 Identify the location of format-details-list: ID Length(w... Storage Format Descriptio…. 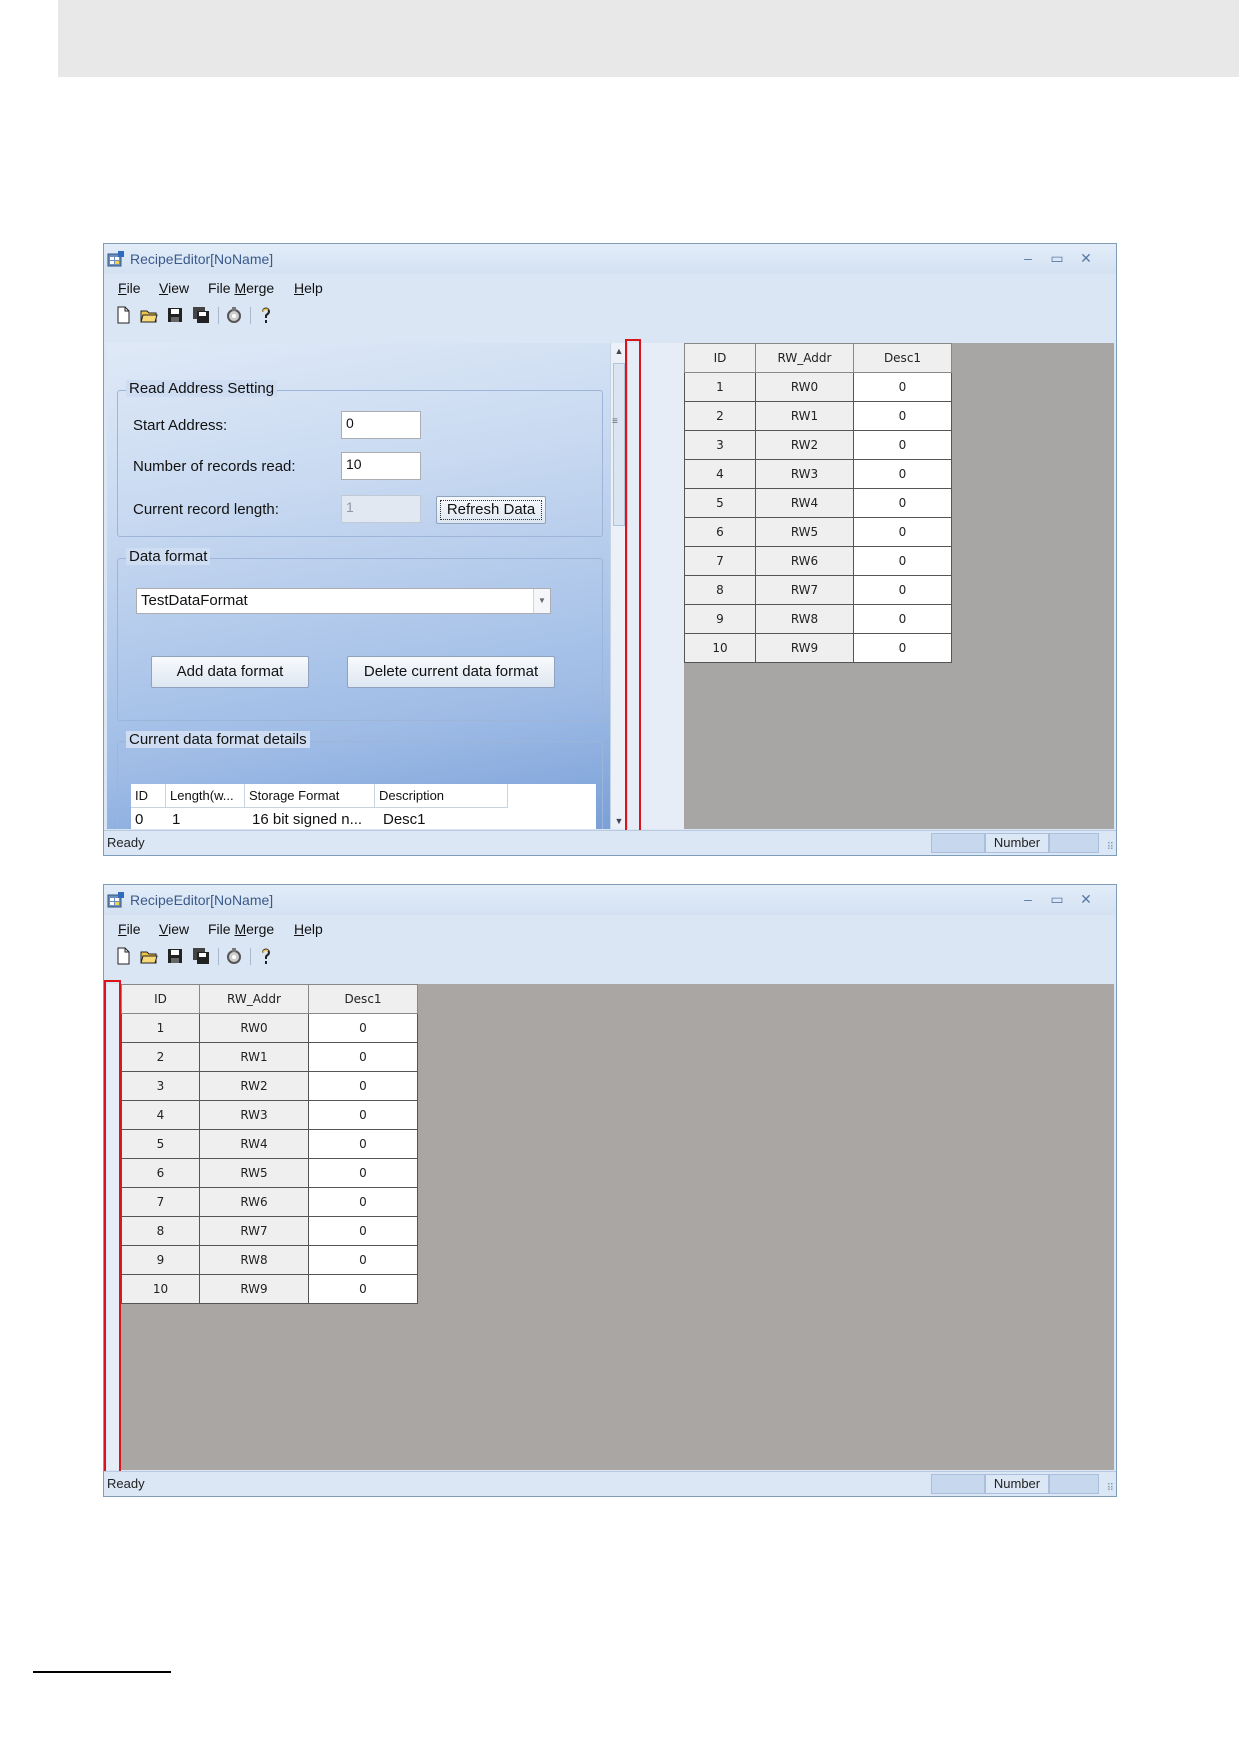
(363, 806).